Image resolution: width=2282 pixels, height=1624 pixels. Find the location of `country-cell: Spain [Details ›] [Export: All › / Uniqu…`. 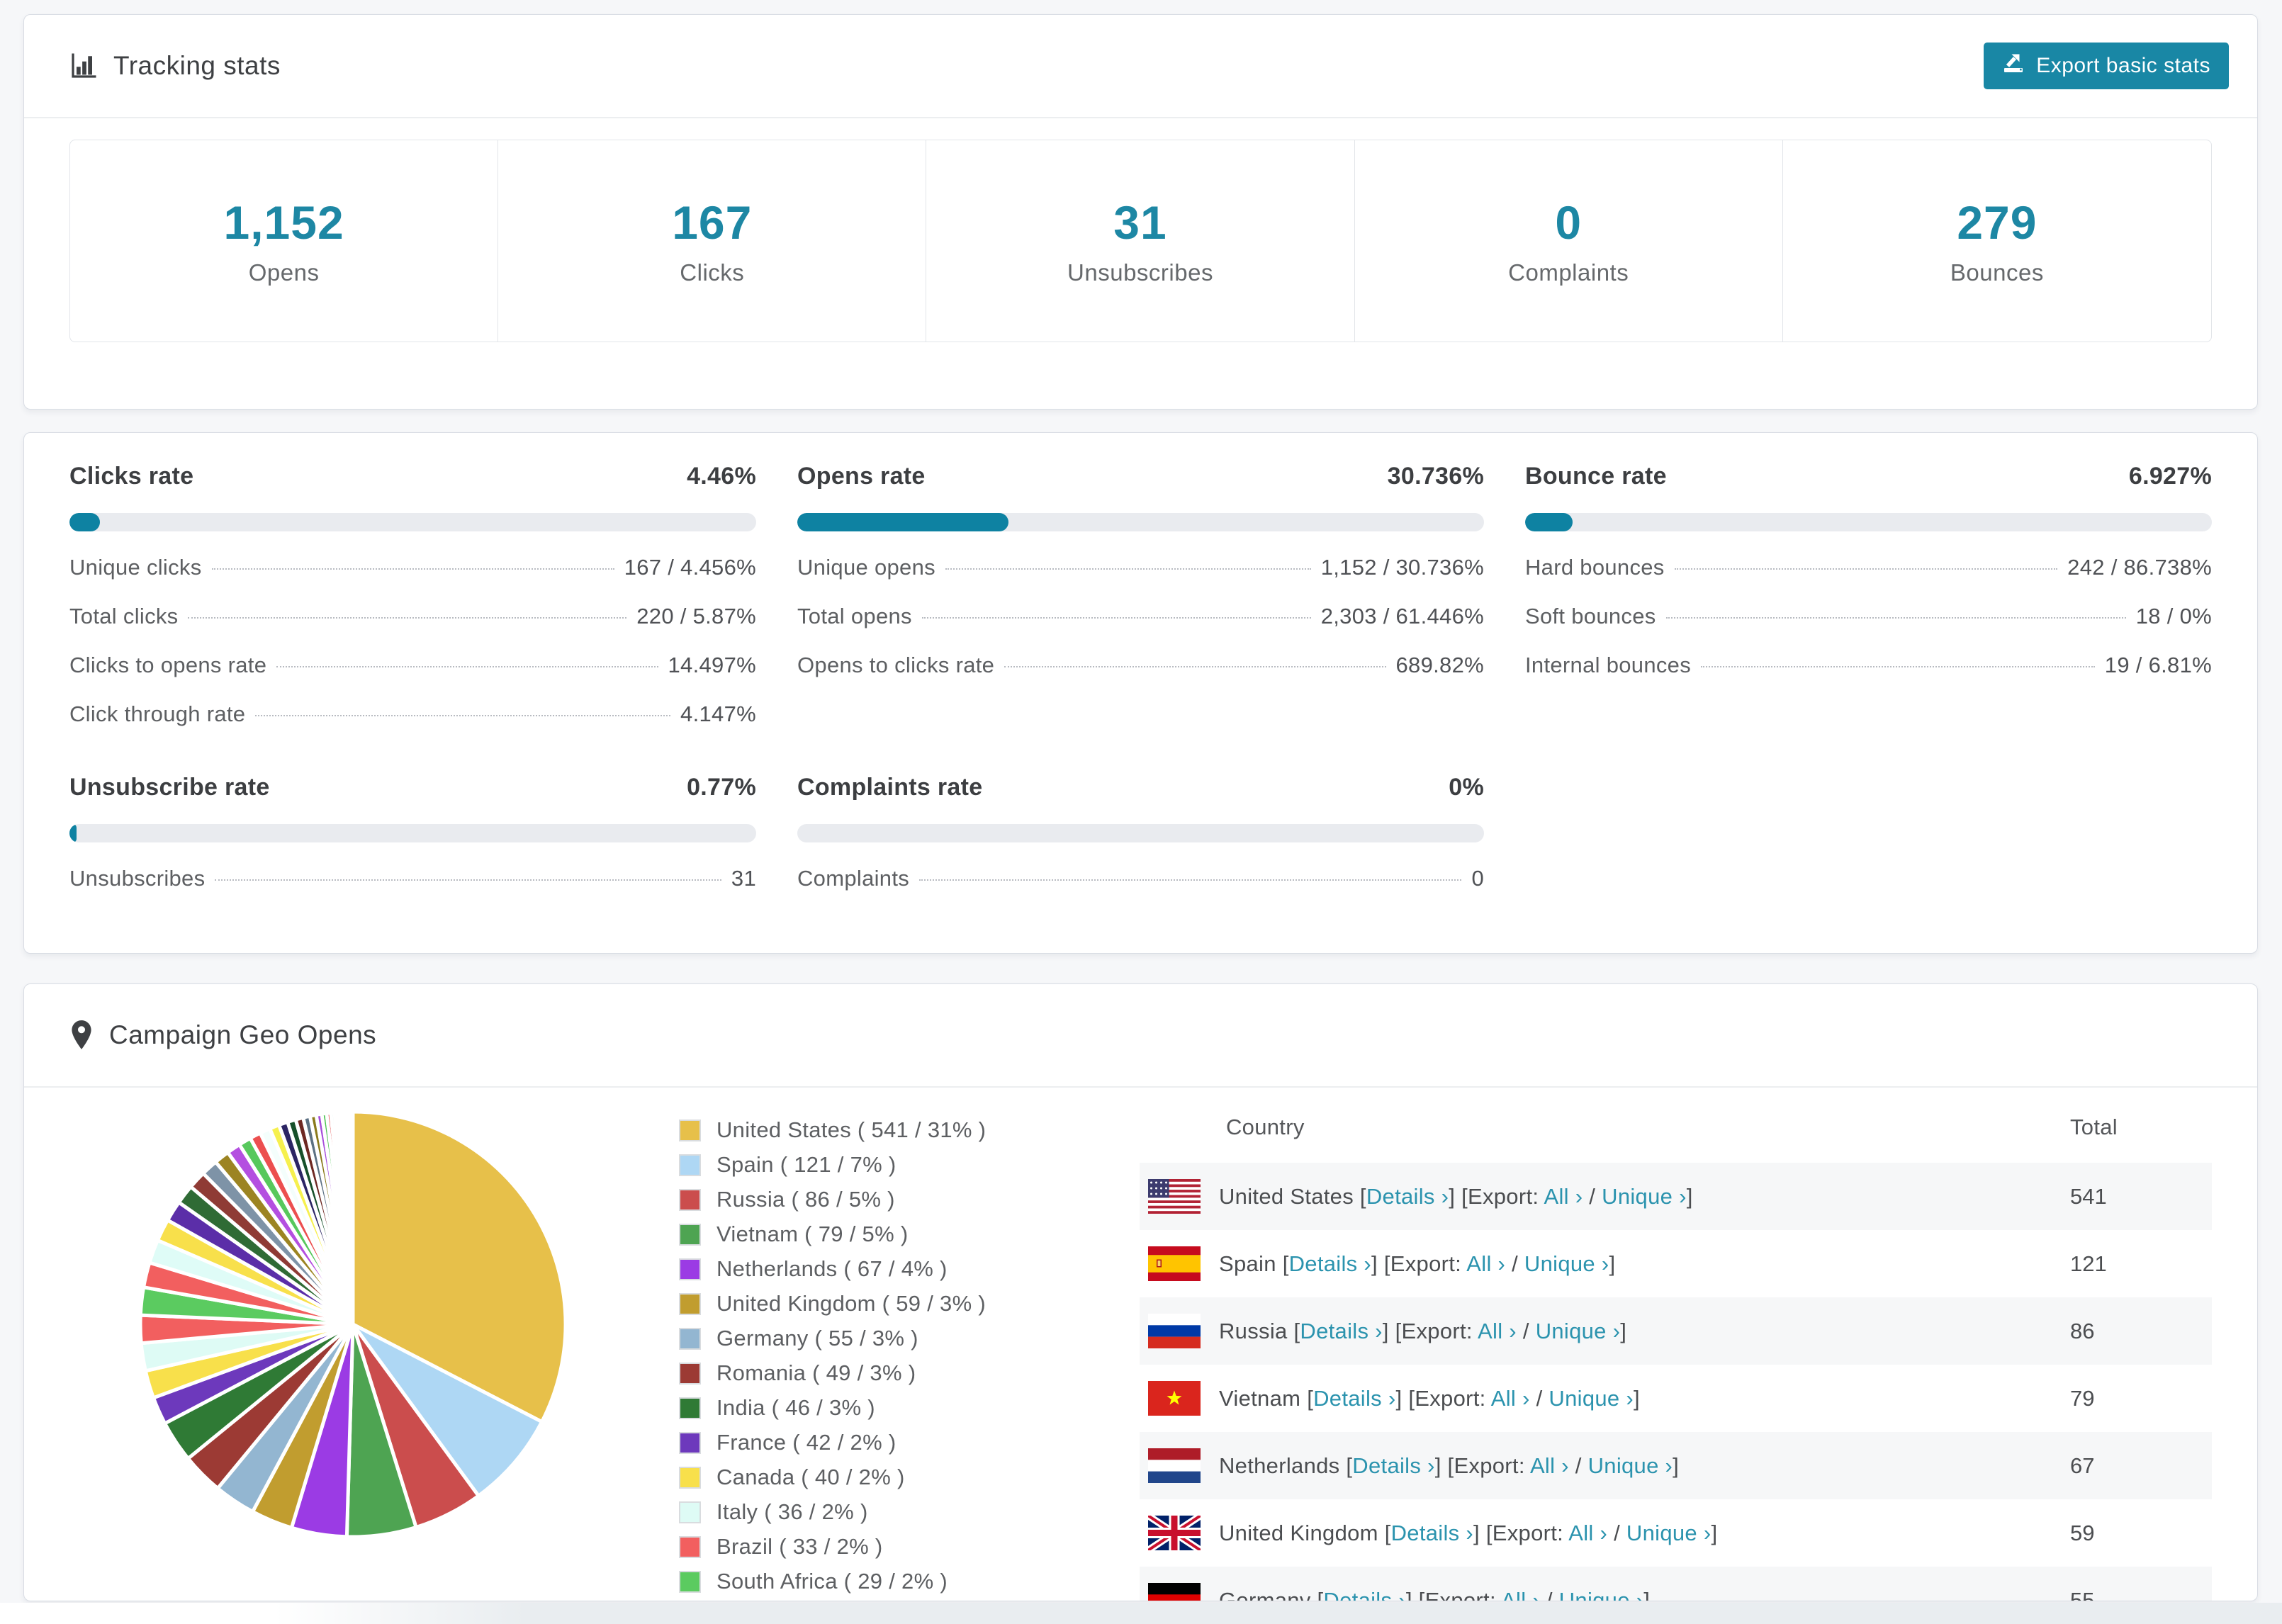

country-cell: Spain [Details ›] [Export: All › / Uniqu… is located at coordinates (1645, 1264).